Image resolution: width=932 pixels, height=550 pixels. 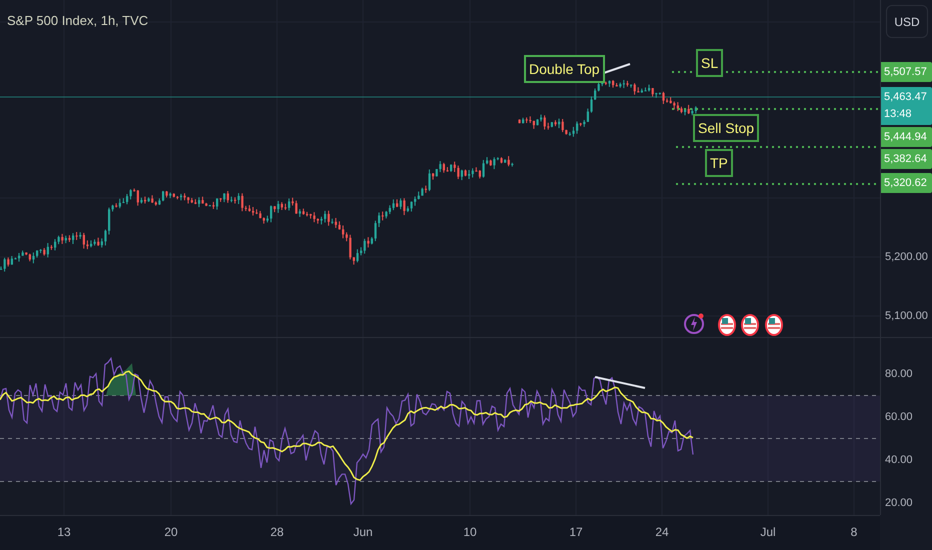 I want to click on price-label: 5,444.94, so click(x=906, y=137).